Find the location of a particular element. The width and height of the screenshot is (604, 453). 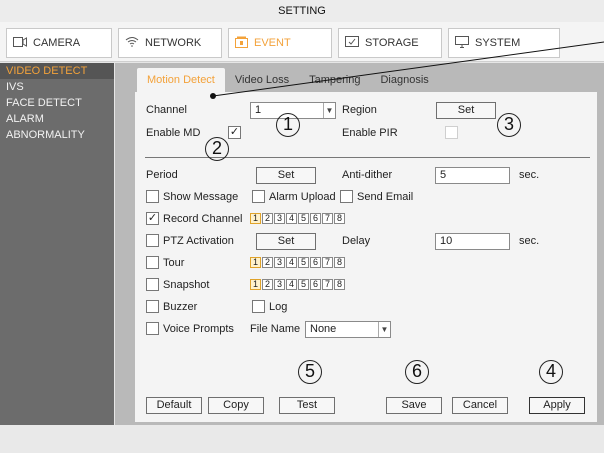

ptz-set-button: Set is located at coordinates (286, 241).